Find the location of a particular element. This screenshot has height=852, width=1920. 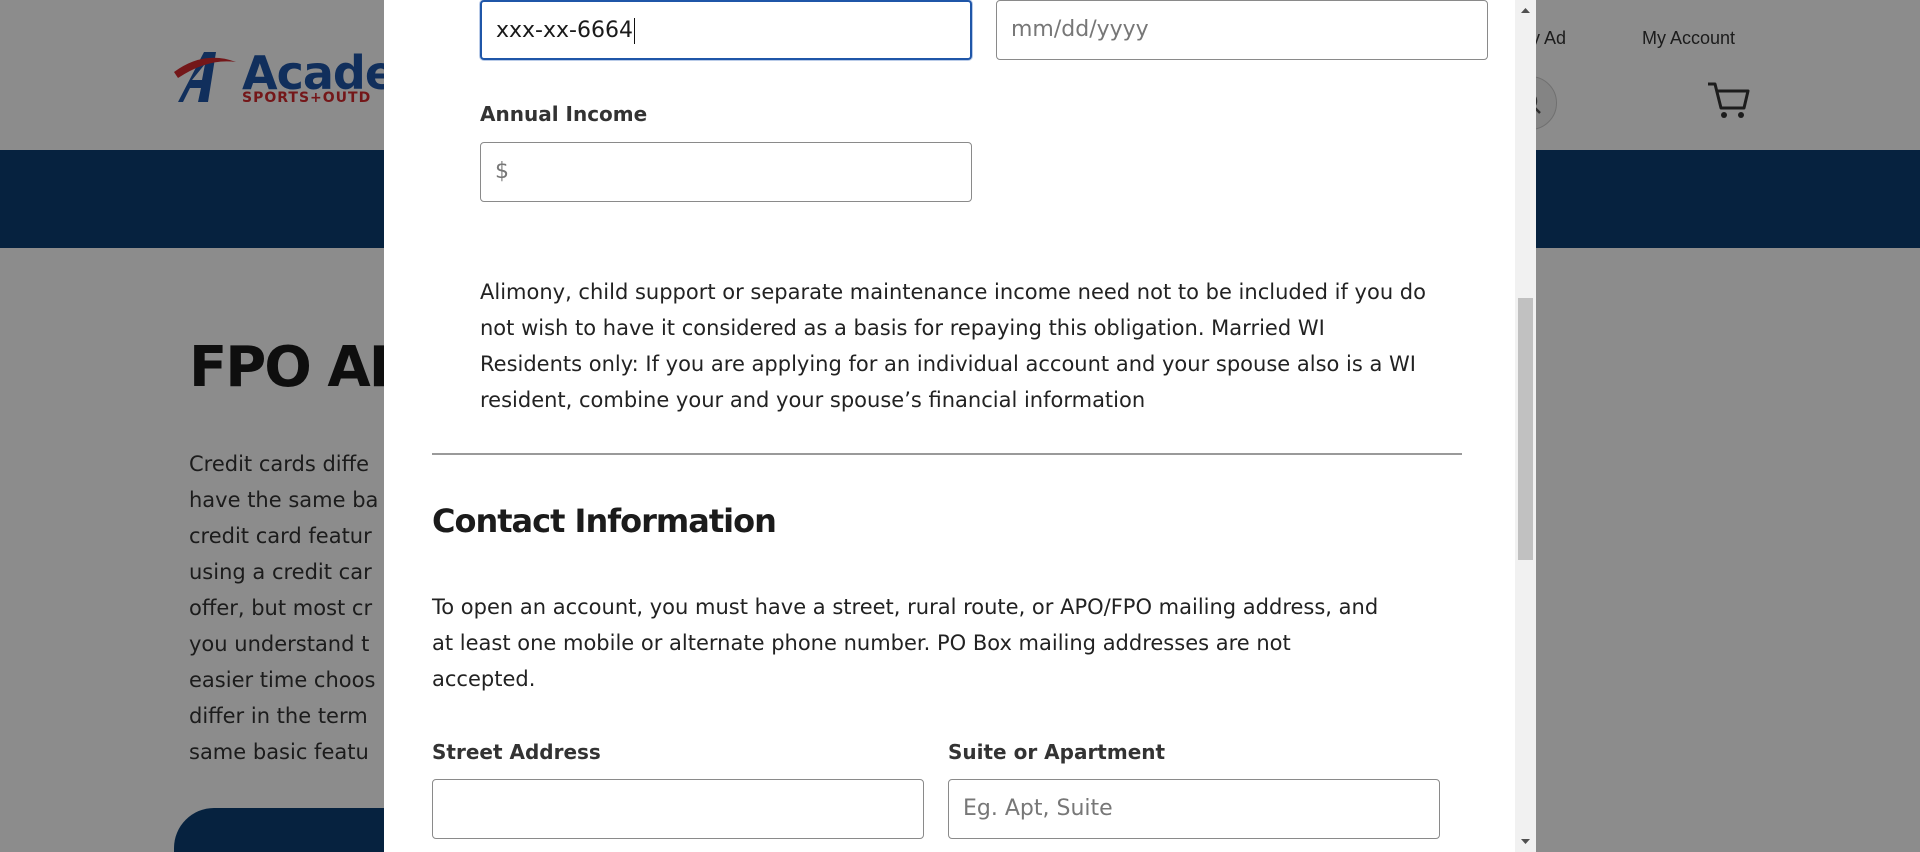

contact-information-heading: Contact Information is located at coordinates (604, 521).